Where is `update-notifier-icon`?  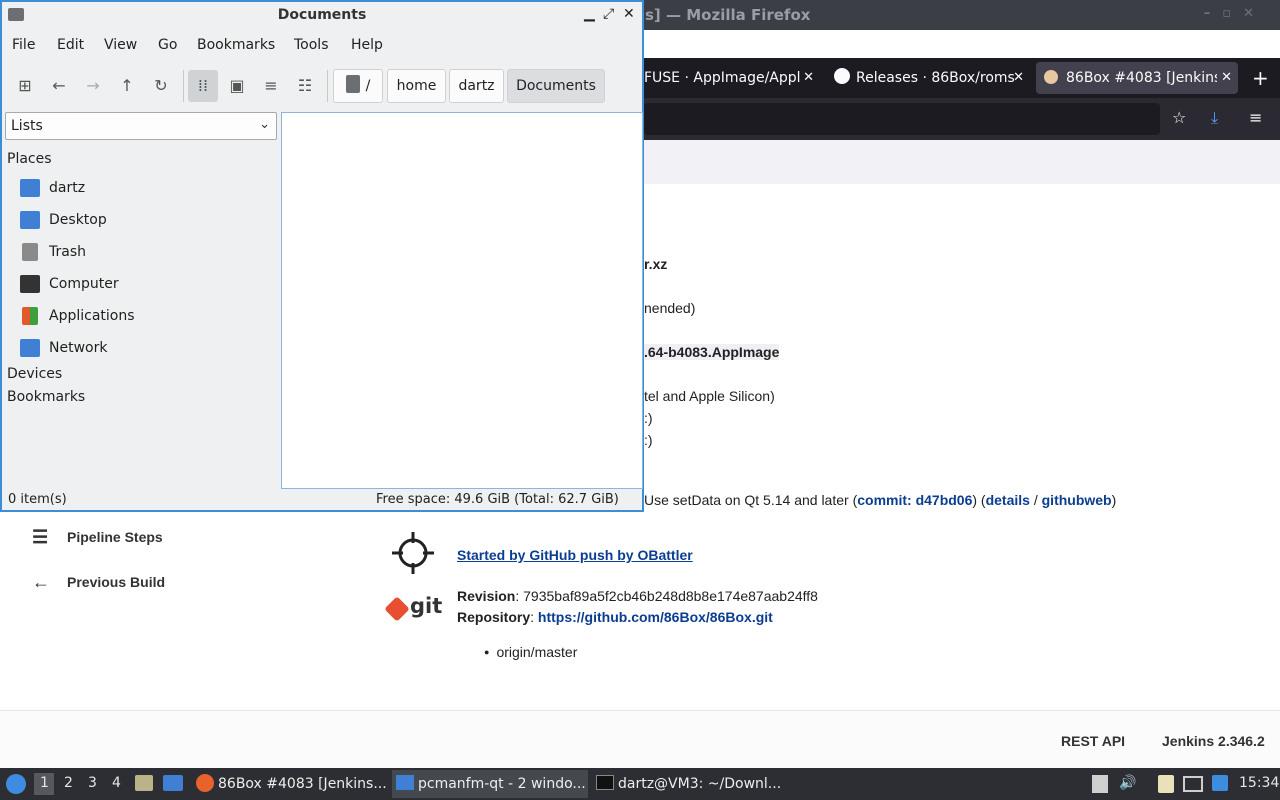
update-notifier-icon is located at coordinates (1220, 783).